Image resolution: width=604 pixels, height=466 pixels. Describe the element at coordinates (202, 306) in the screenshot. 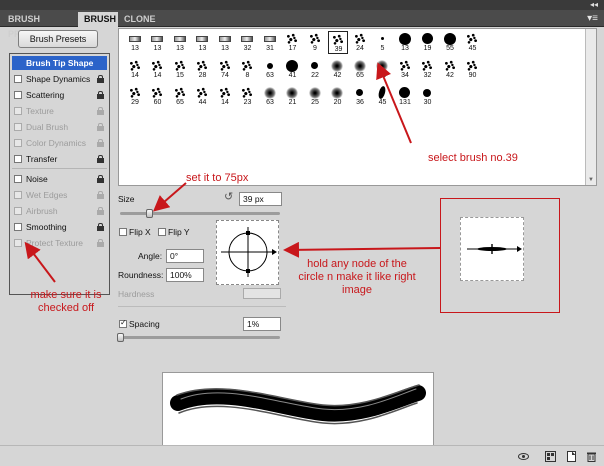

I see `hardness-slider-track` at that location.